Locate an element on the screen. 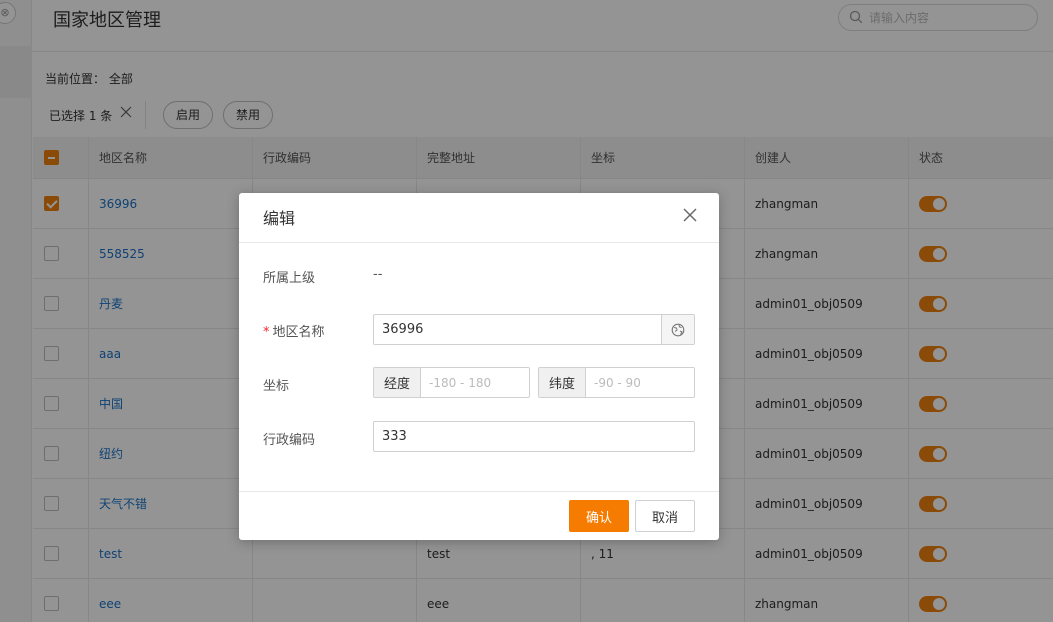 This screenshot has width=1053, height=622. close-icon is located at coordinates (690, 215).